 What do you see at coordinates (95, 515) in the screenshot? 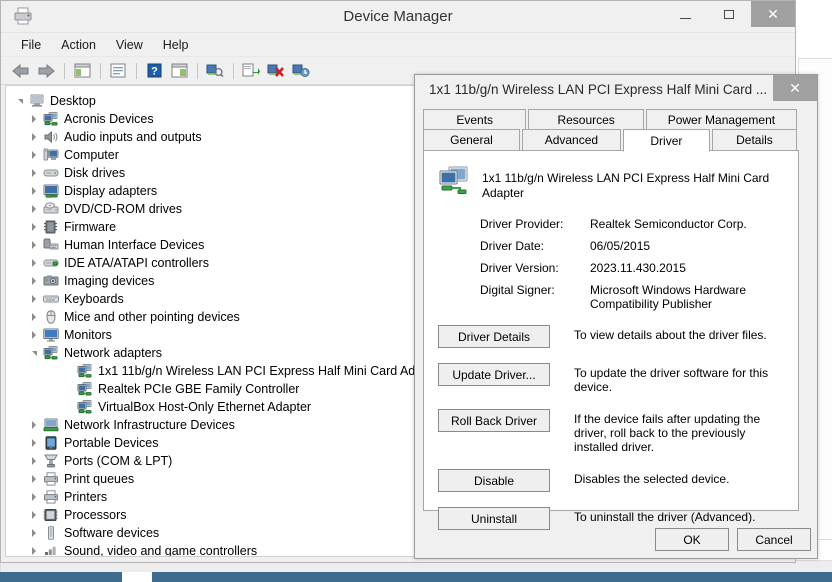
I see `tree-item-label: Processors` at bounding box center [95, 515].